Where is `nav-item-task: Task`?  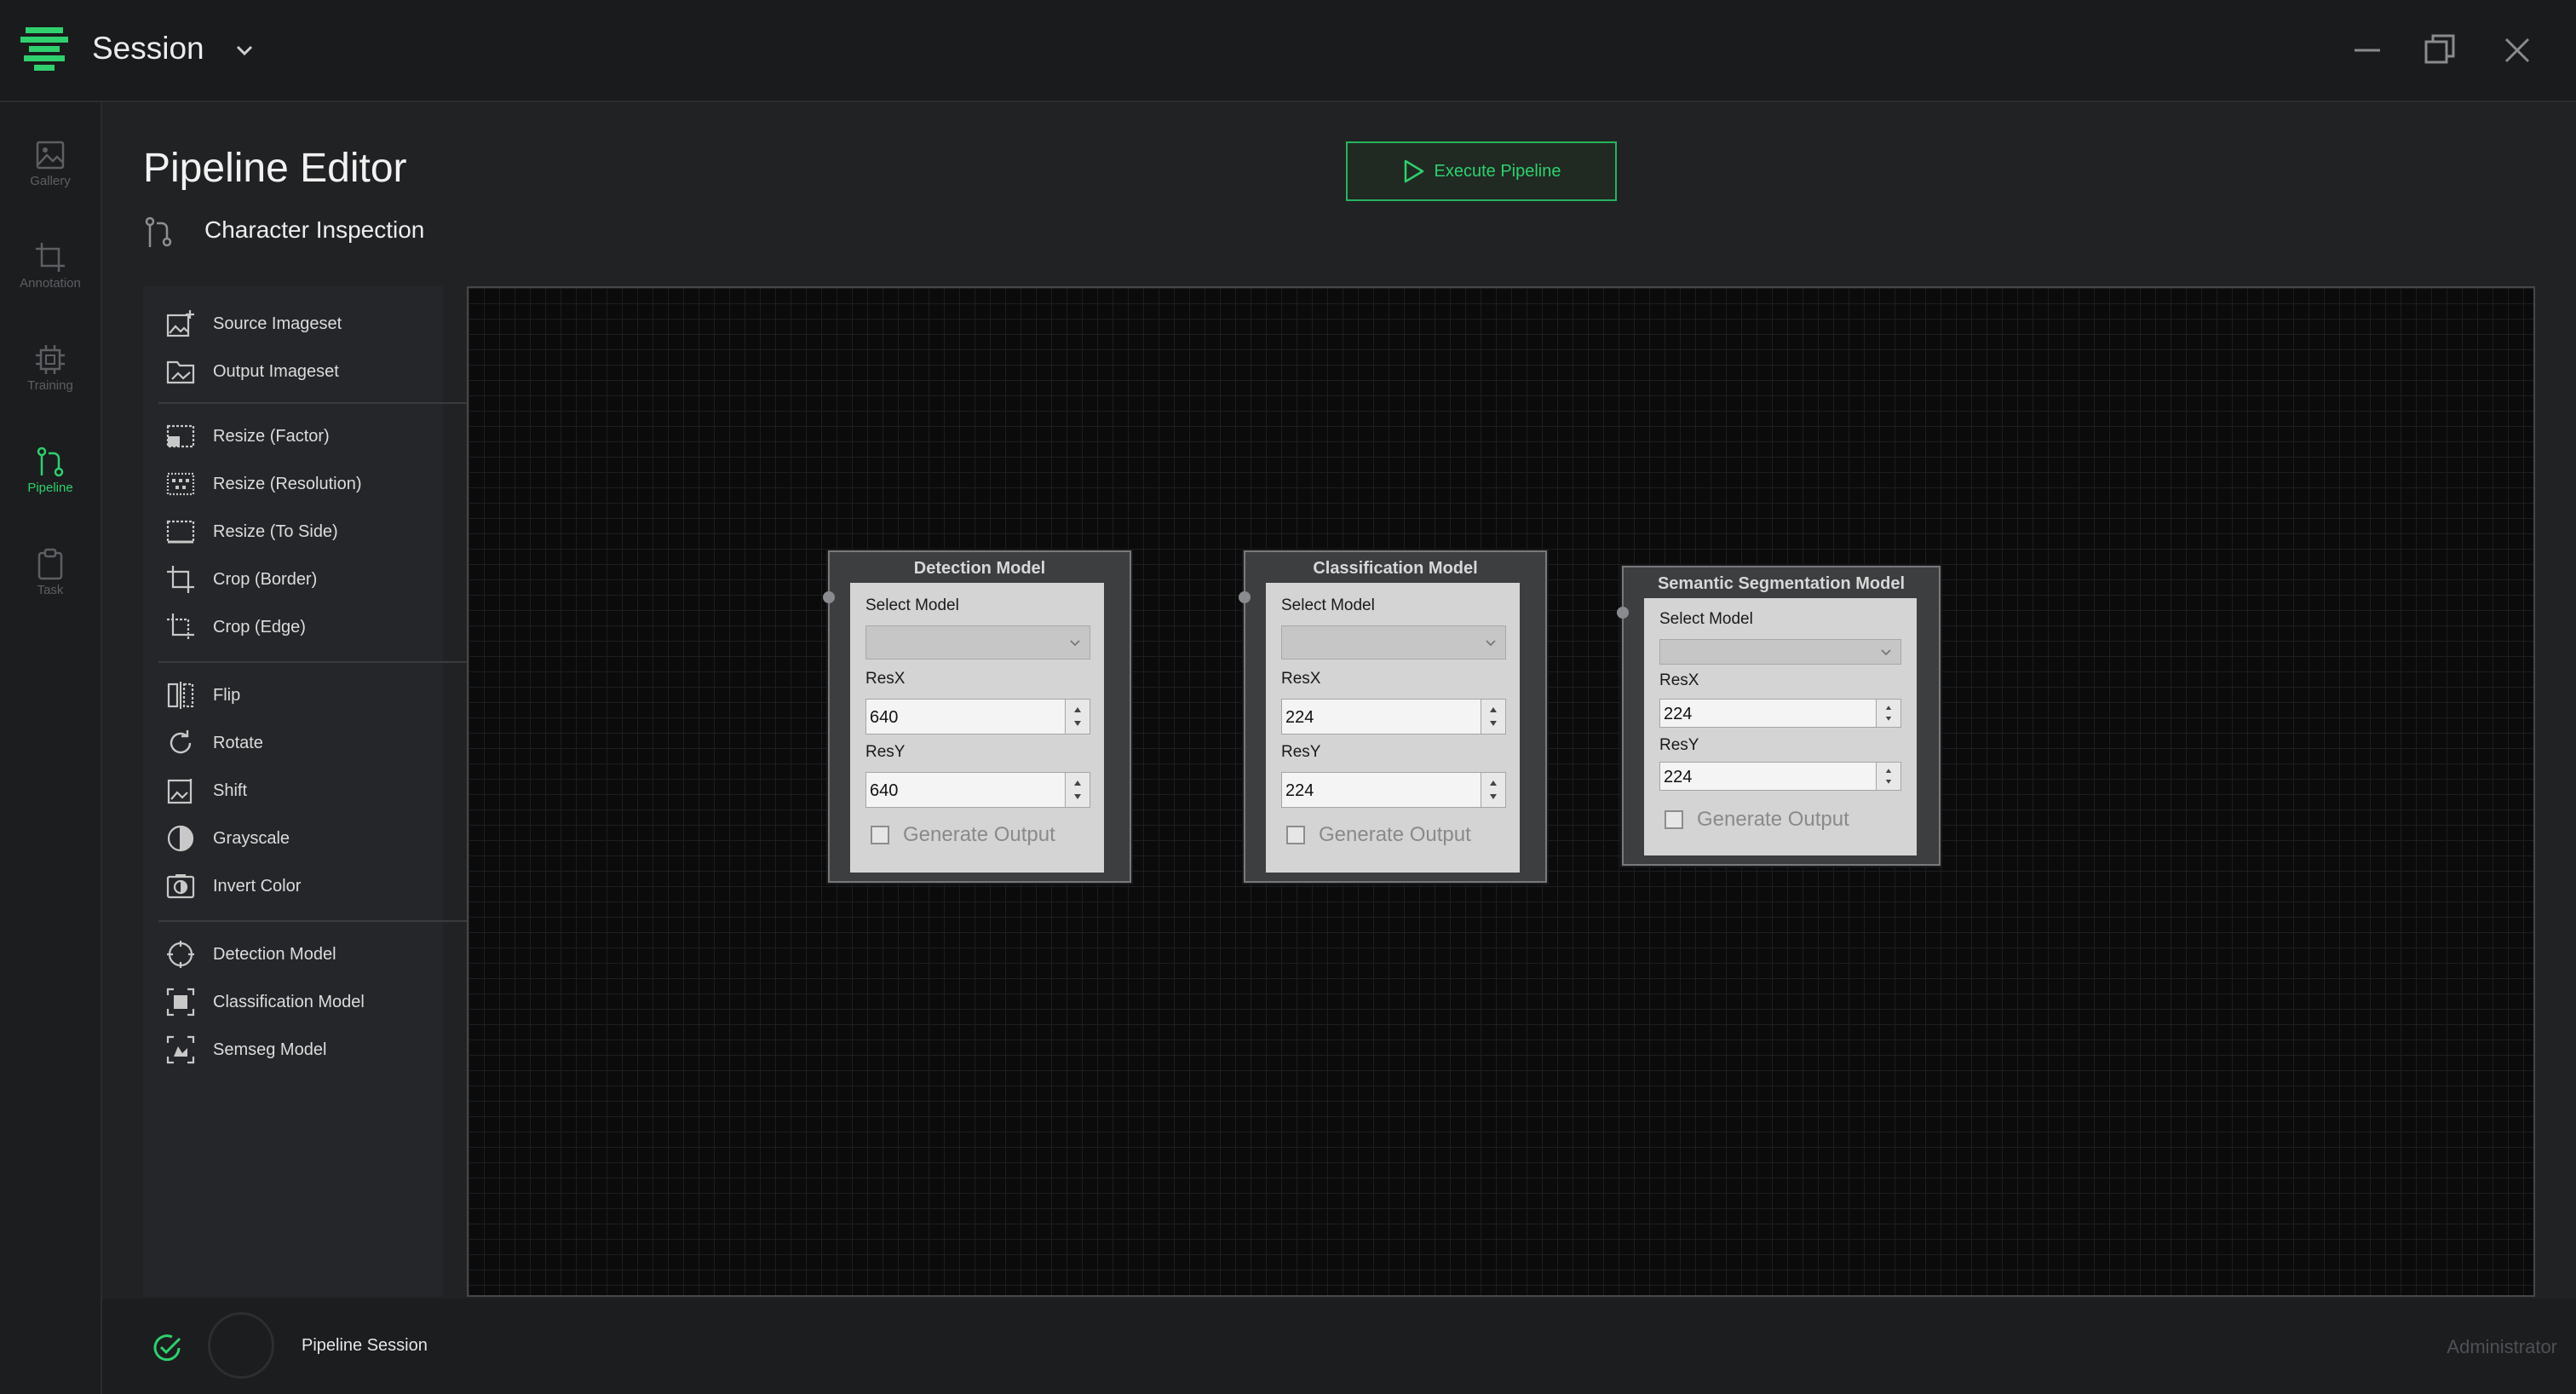 nav-item-task: Task is located at coordinates (51, 570).